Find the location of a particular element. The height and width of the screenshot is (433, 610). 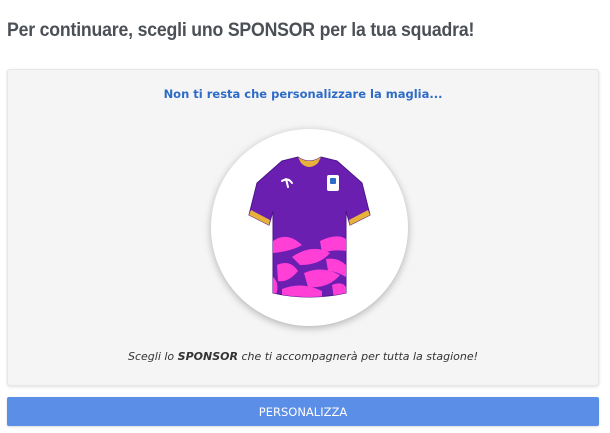

jersey-preview is located at coordinates (309, 227).